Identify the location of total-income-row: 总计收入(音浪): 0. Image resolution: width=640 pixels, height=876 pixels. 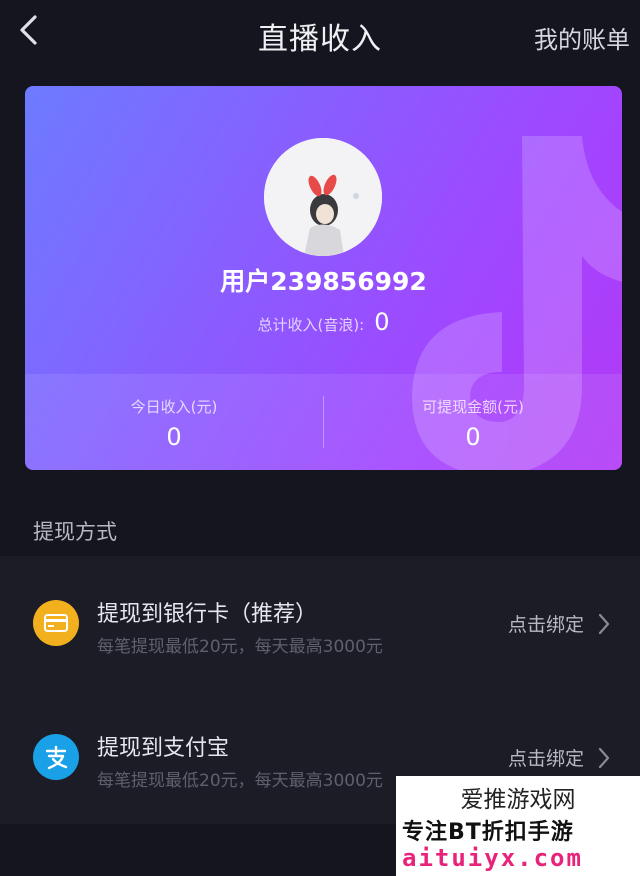
(323, 322).